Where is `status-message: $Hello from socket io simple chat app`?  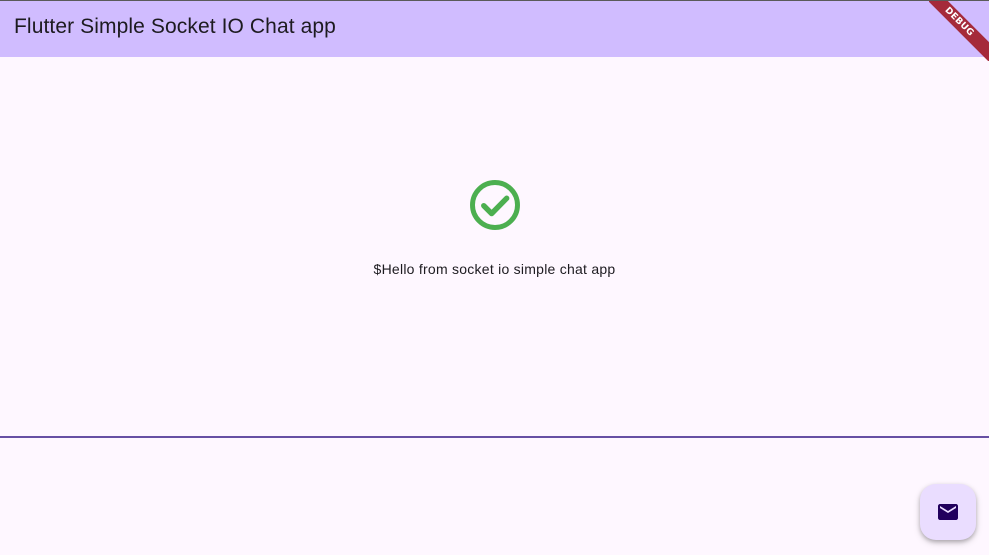
status-message: $Hello from socket io simple chat app is located at coordinates (494, 269).